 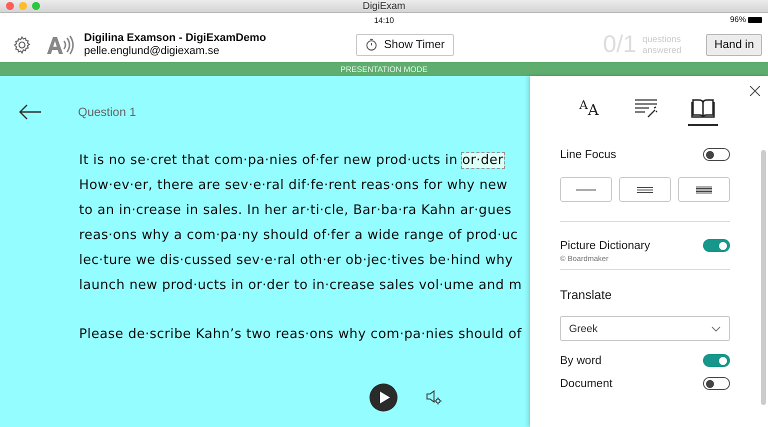 What do you see at coordinates (294, 186) in the screenshot?
I see `passage-line: How·ev·er, there are sev·e·ral dif·fe·rent reas·ons for why new` at bounding box center [294, 186].